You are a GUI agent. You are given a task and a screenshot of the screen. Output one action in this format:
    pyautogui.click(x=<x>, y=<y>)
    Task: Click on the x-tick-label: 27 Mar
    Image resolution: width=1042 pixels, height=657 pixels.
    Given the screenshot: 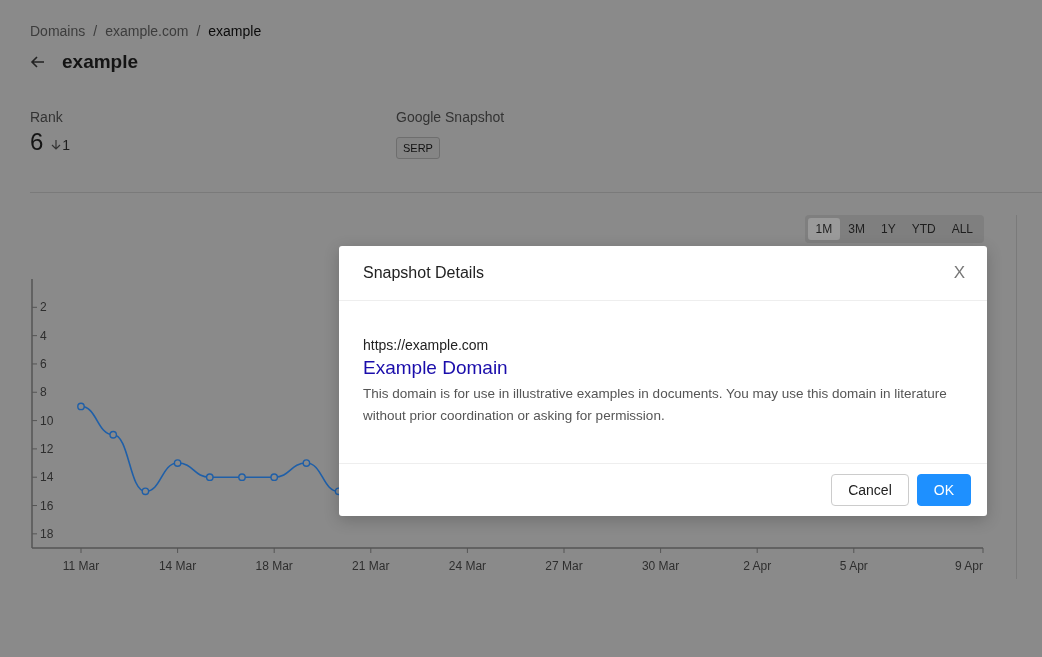 What is the action you would take?
    pyautogui.click(x=564, y=566)
    